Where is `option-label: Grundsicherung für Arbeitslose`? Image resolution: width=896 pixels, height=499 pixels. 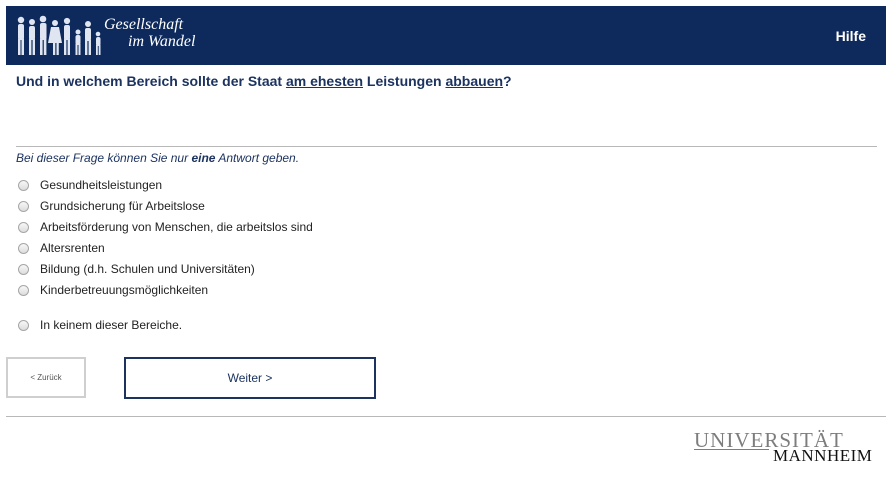 option-label: Grundsicherung für Arbeitslose is located at coordinates (122, 206).